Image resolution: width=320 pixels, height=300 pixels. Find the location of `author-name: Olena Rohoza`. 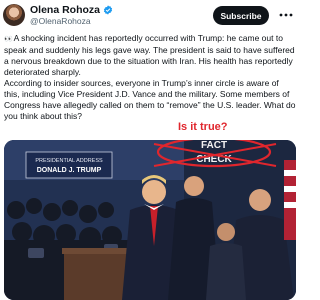

author-name: Olena Rohoza is located at coordinates (65, 10).